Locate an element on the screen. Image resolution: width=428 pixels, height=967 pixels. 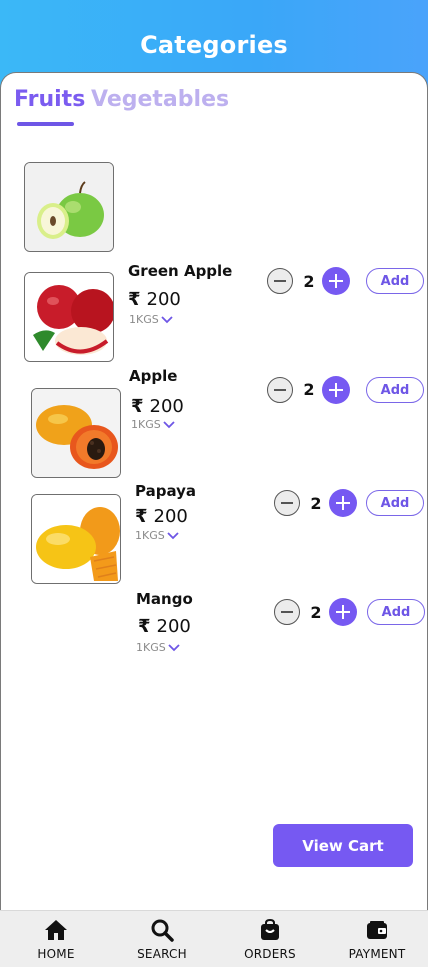
product-name: Apple is located at coordinates (153, 376).